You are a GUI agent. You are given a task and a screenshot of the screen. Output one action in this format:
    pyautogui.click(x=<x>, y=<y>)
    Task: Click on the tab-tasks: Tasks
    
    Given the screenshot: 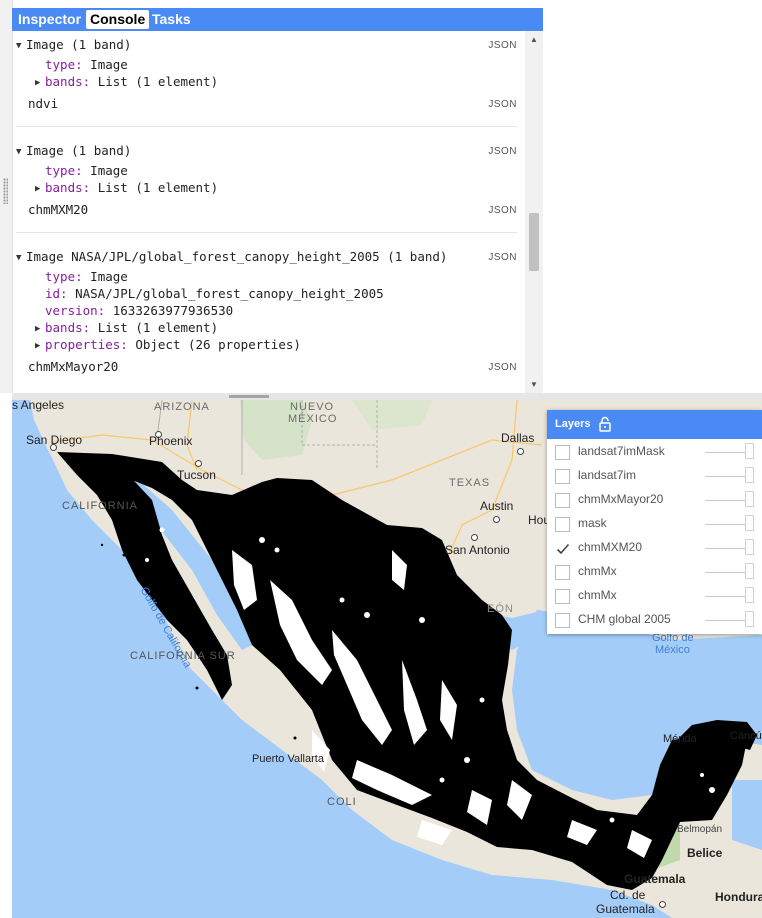 What is the action you would take?
    pyautogui.click(x=171, y=19)
    